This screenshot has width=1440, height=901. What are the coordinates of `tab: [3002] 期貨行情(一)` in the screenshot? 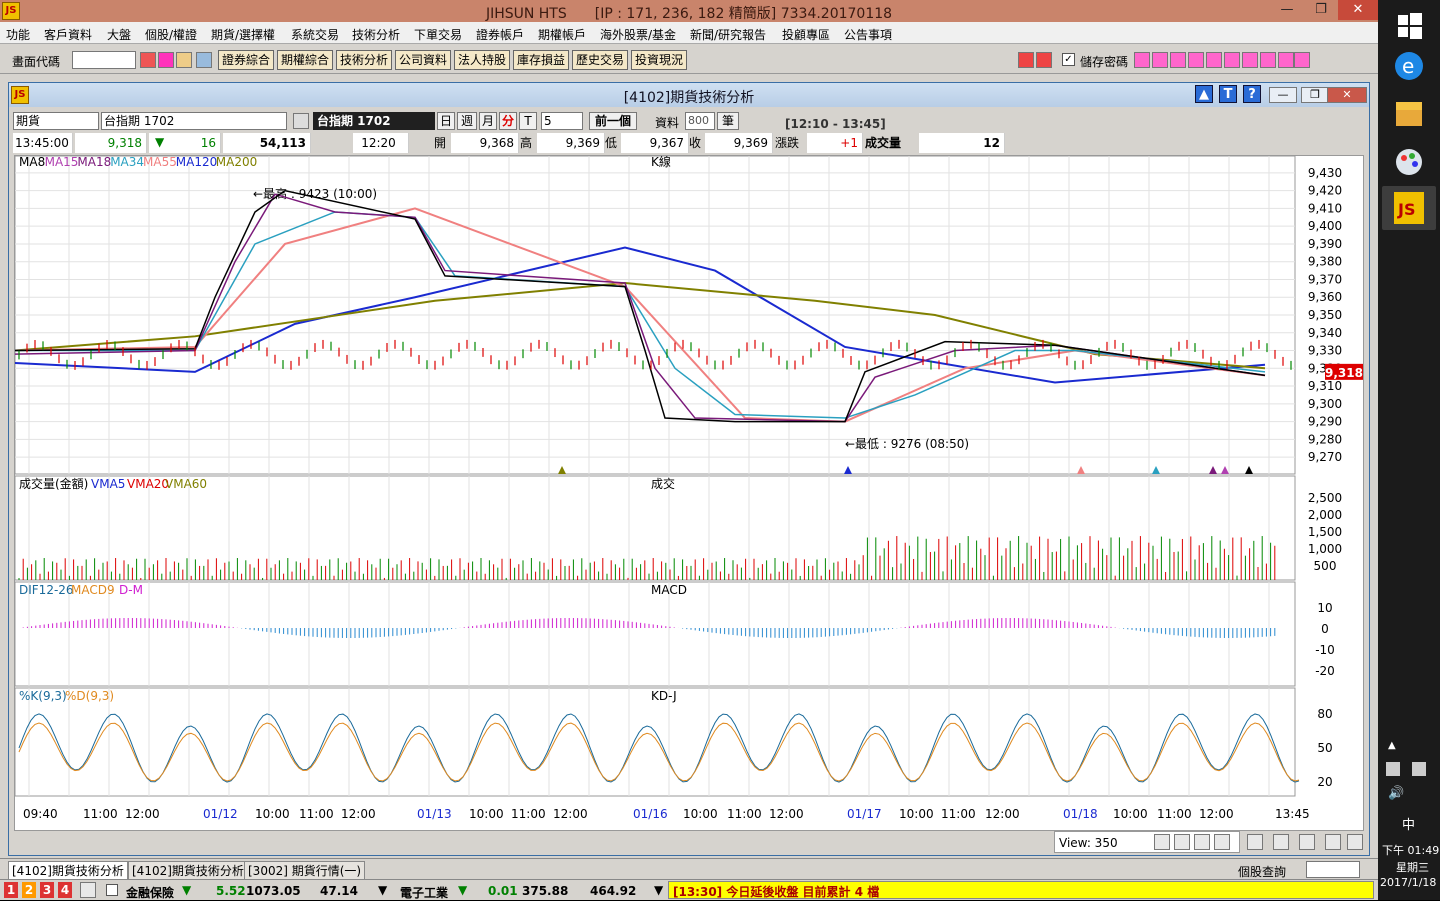 It's located at (305, 870).